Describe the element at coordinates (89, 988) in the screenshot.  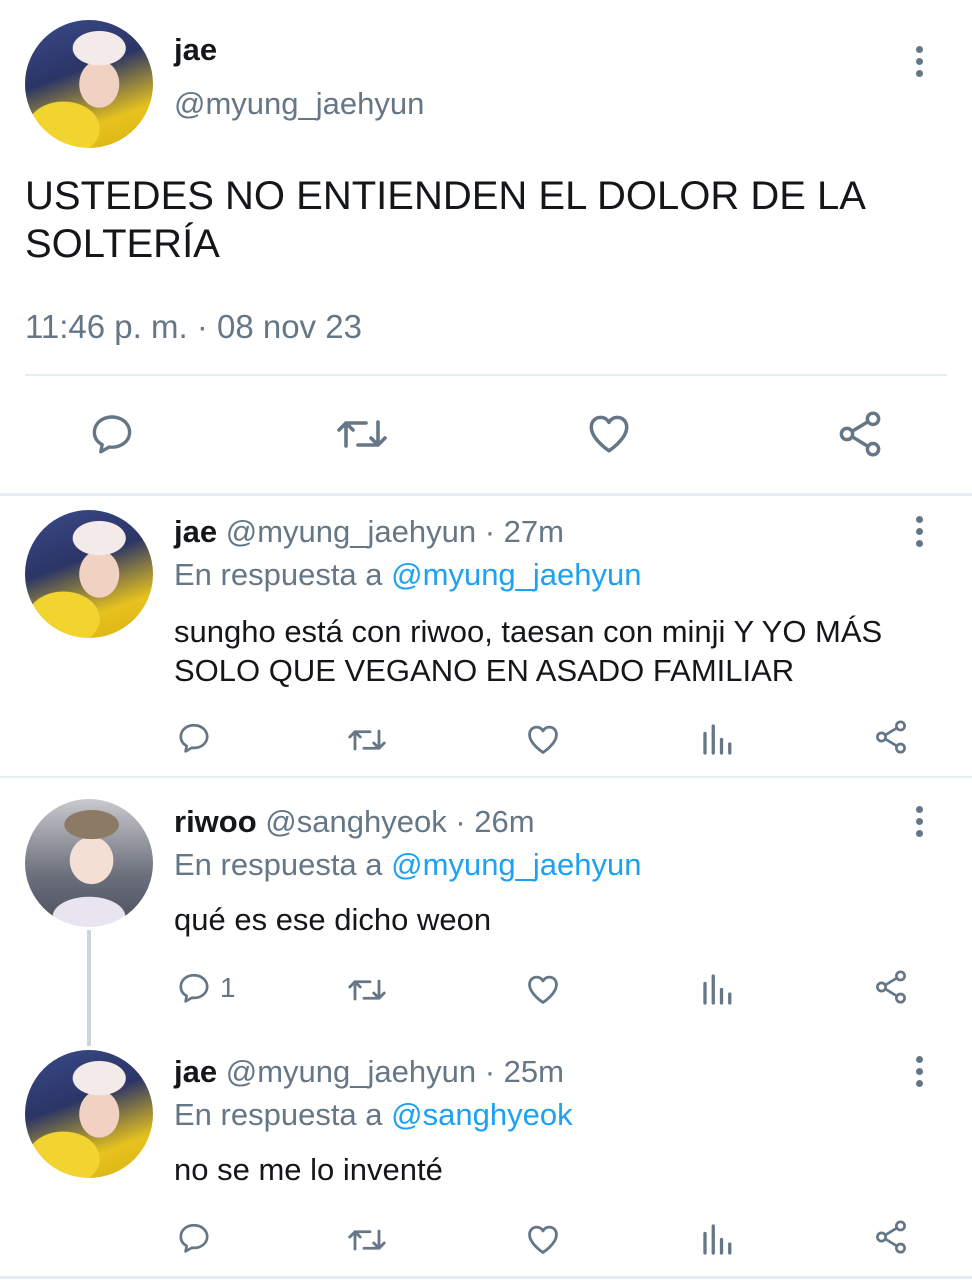
I see `thread-line` at that location.